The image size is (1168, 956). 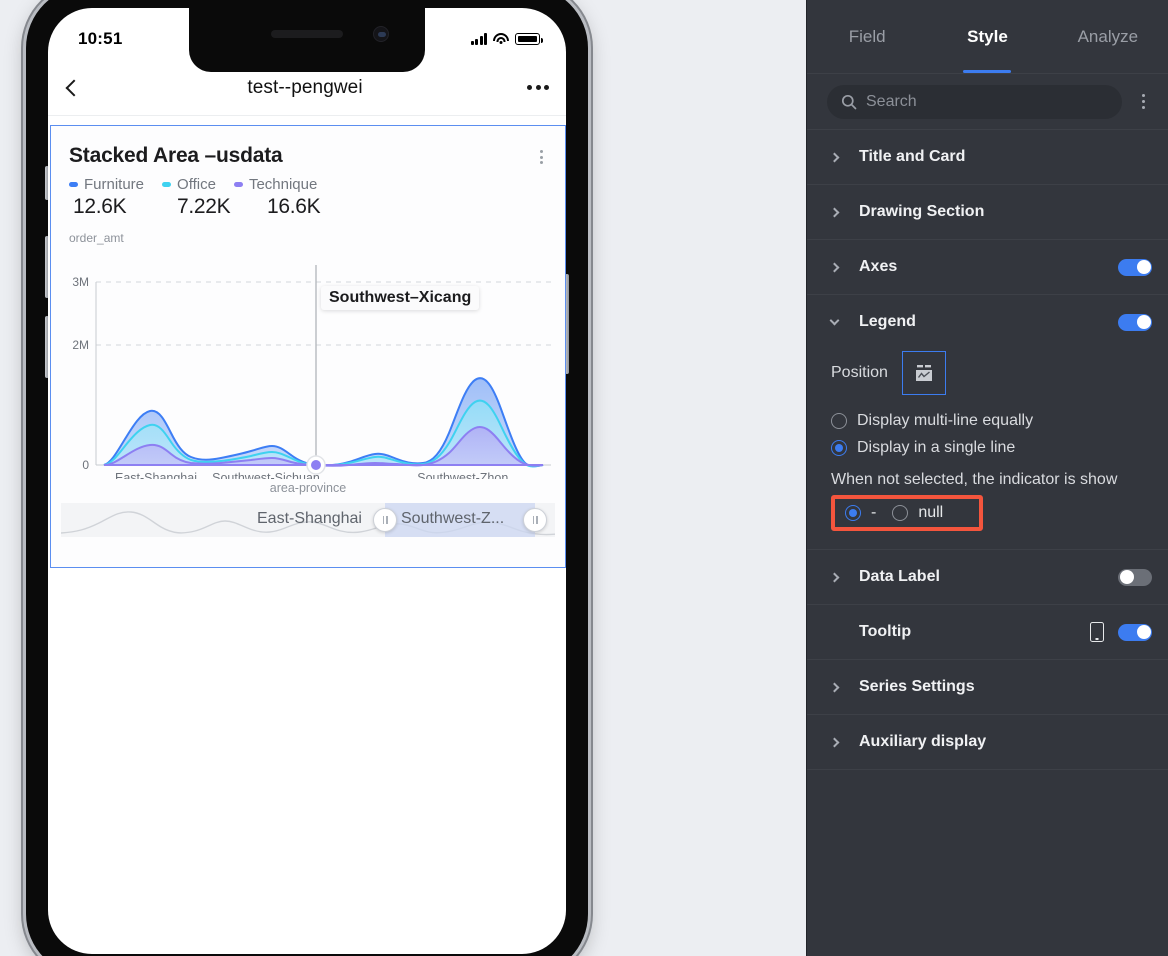 What do you see at coordinates (501, 39) in the screenshot?
I see `wifi-icon` at bounding box center [501, 39].